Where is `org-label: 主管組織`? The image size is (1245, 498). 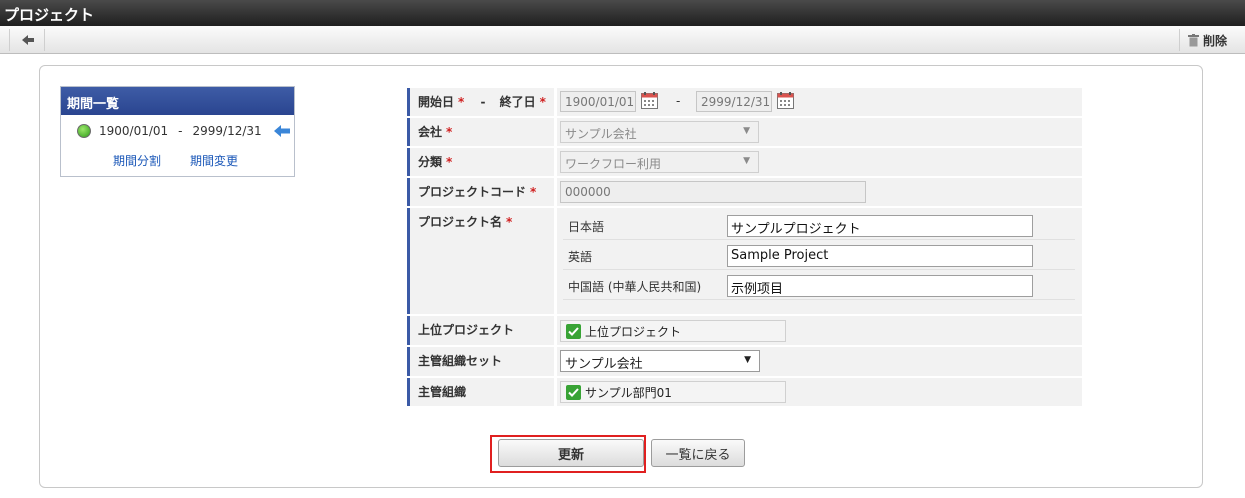
org-label: 主管組織 is located at coordinates (480, 392).